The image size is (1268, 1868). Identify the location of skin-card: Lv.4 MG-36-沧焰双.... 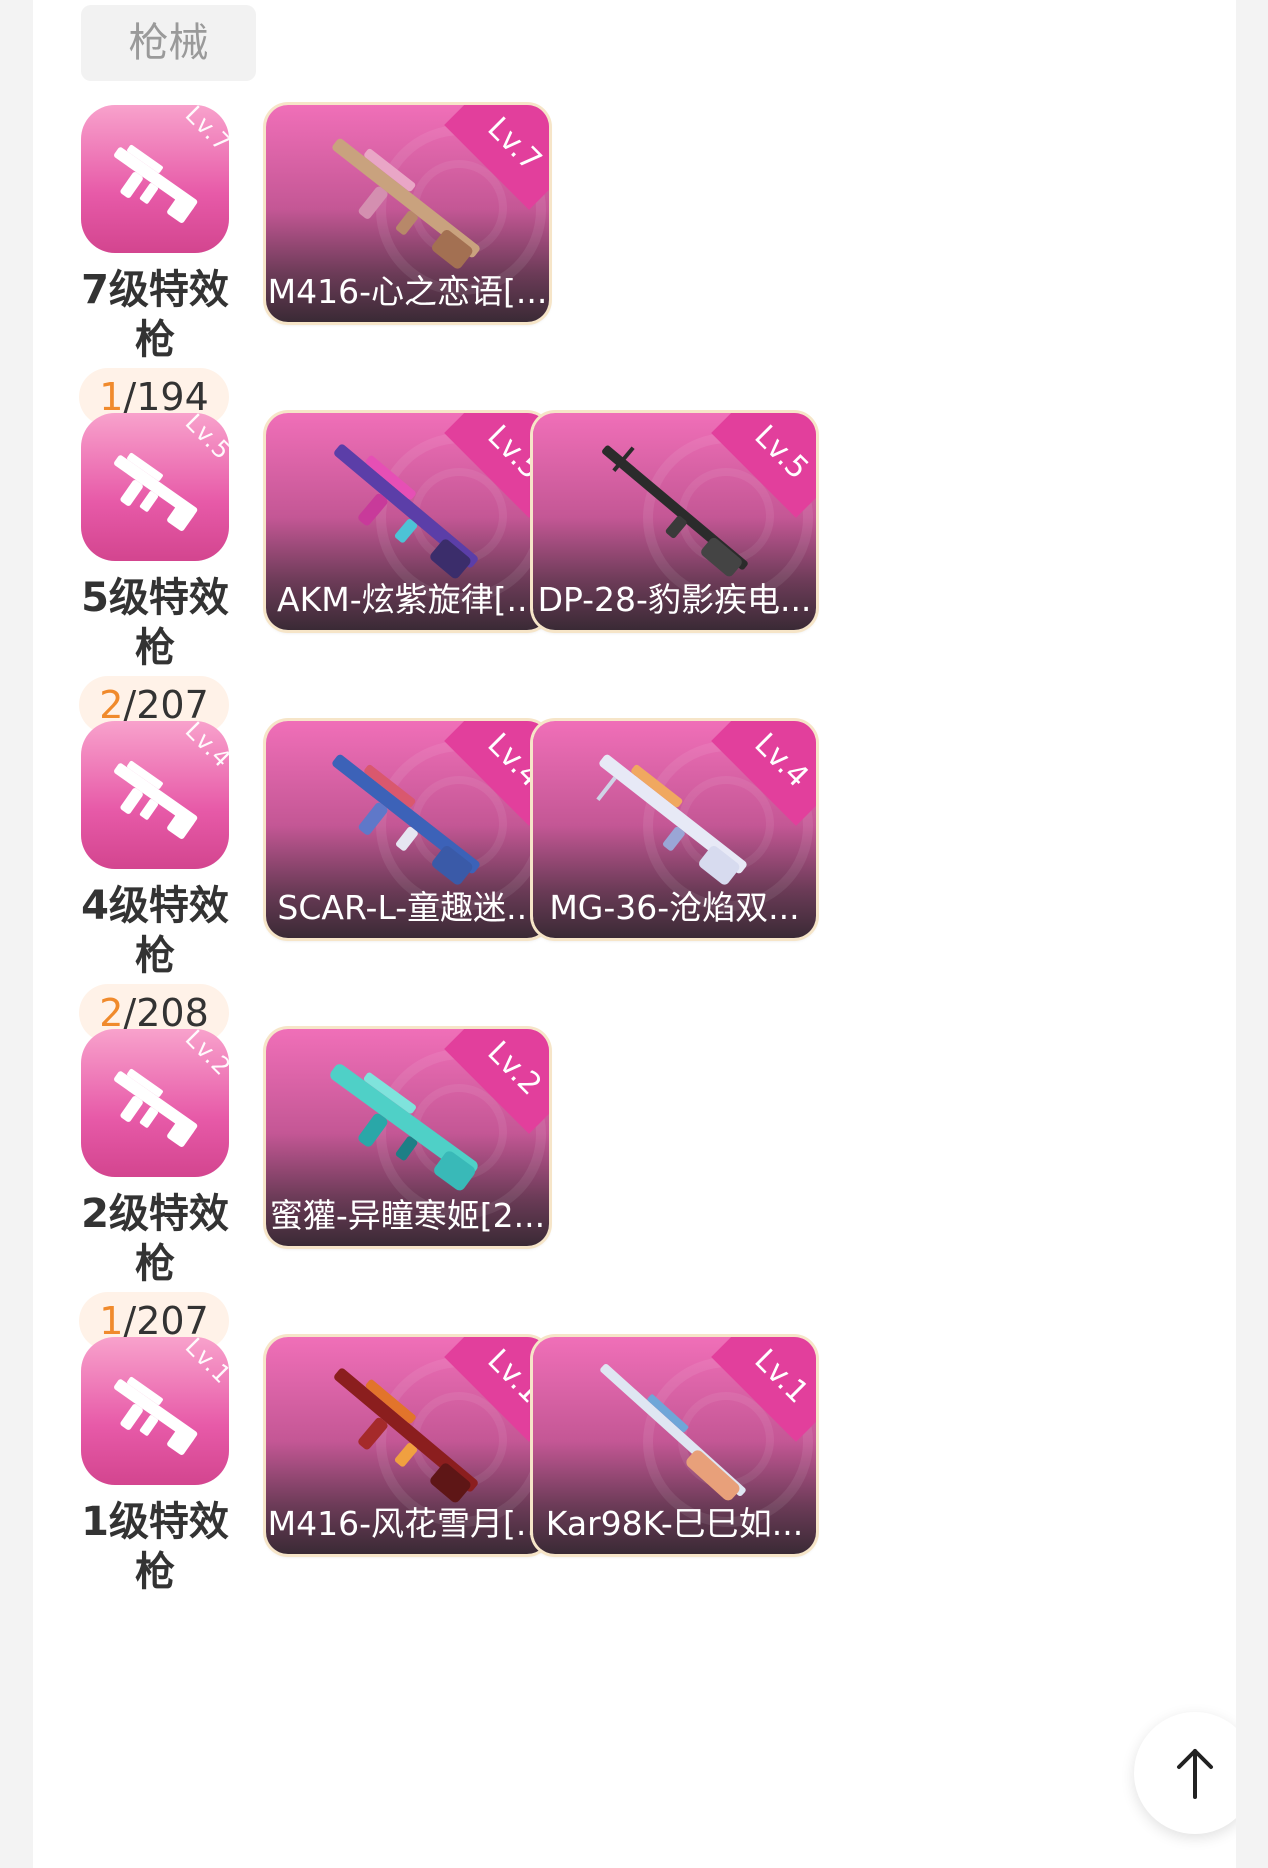
(674, 829).